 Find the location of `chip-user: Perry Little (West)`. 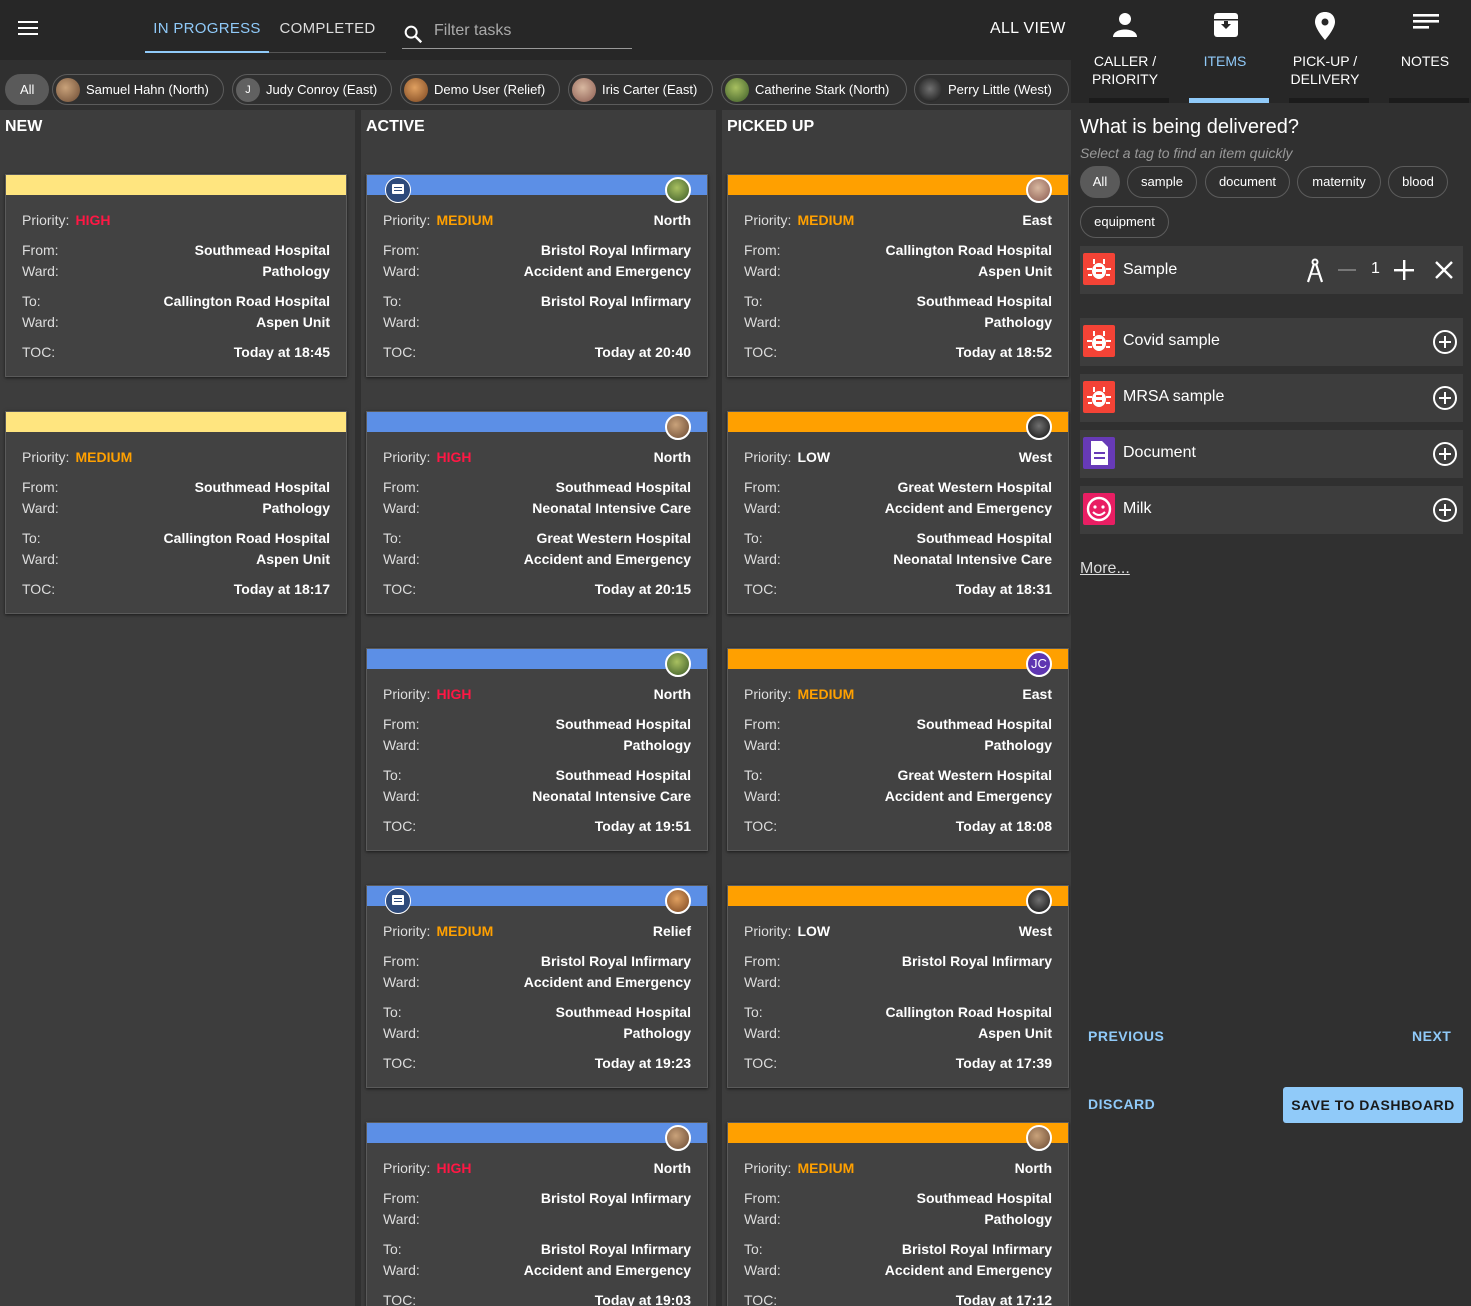

chip-user: Perry Little (West) is located at coordinates (991, 89).